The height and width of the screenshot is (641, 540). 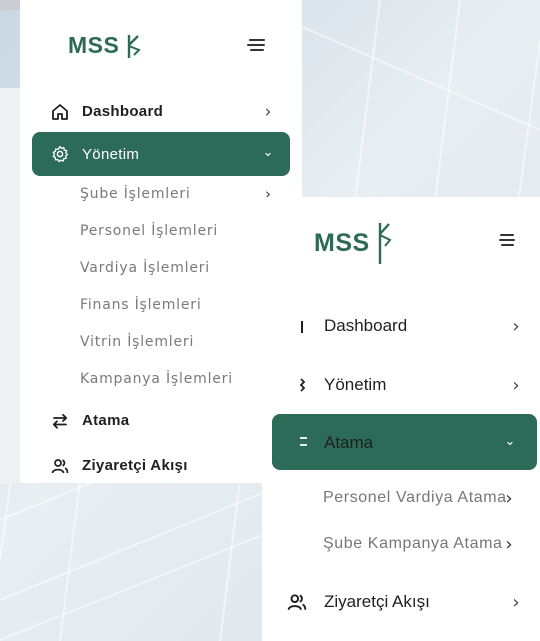 I want to click on submenu-item-label: Finans İşlemleri, so click(x=141, y=305).